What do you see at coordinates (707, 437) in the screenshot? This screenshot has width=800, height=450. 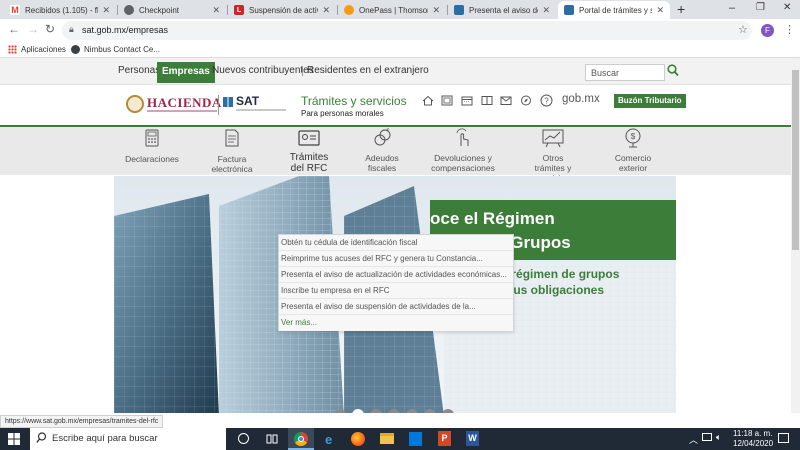 I see `network-icon` at bounding box center [707, 437].